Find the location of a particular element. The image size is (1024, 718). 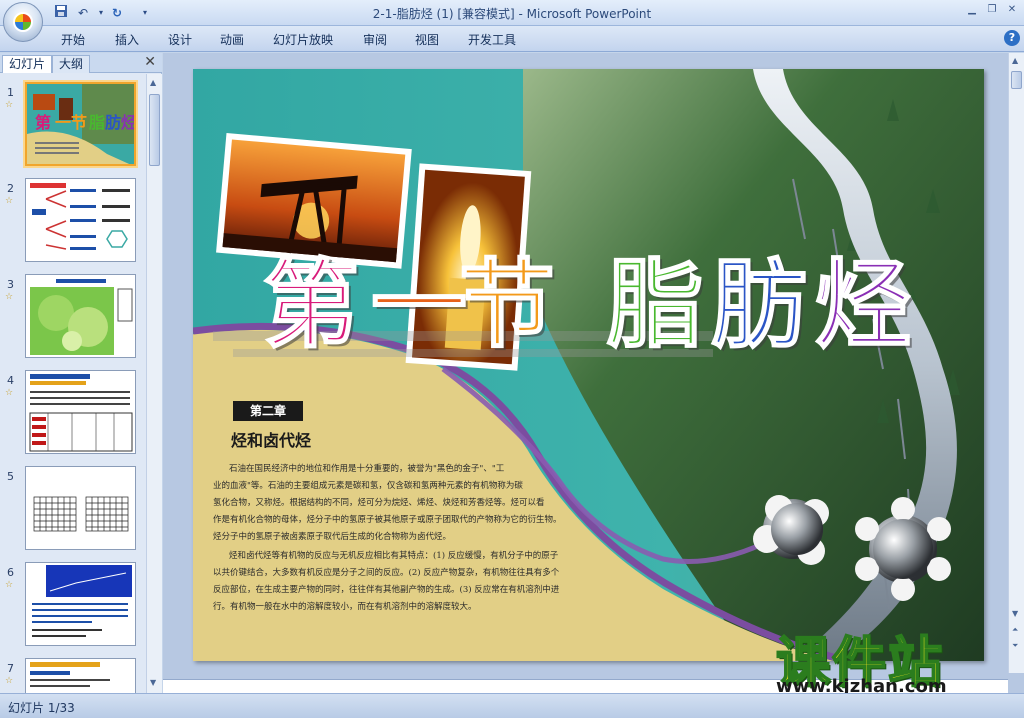

thumbnail-number: 5 is located at coordinates (10, 476).